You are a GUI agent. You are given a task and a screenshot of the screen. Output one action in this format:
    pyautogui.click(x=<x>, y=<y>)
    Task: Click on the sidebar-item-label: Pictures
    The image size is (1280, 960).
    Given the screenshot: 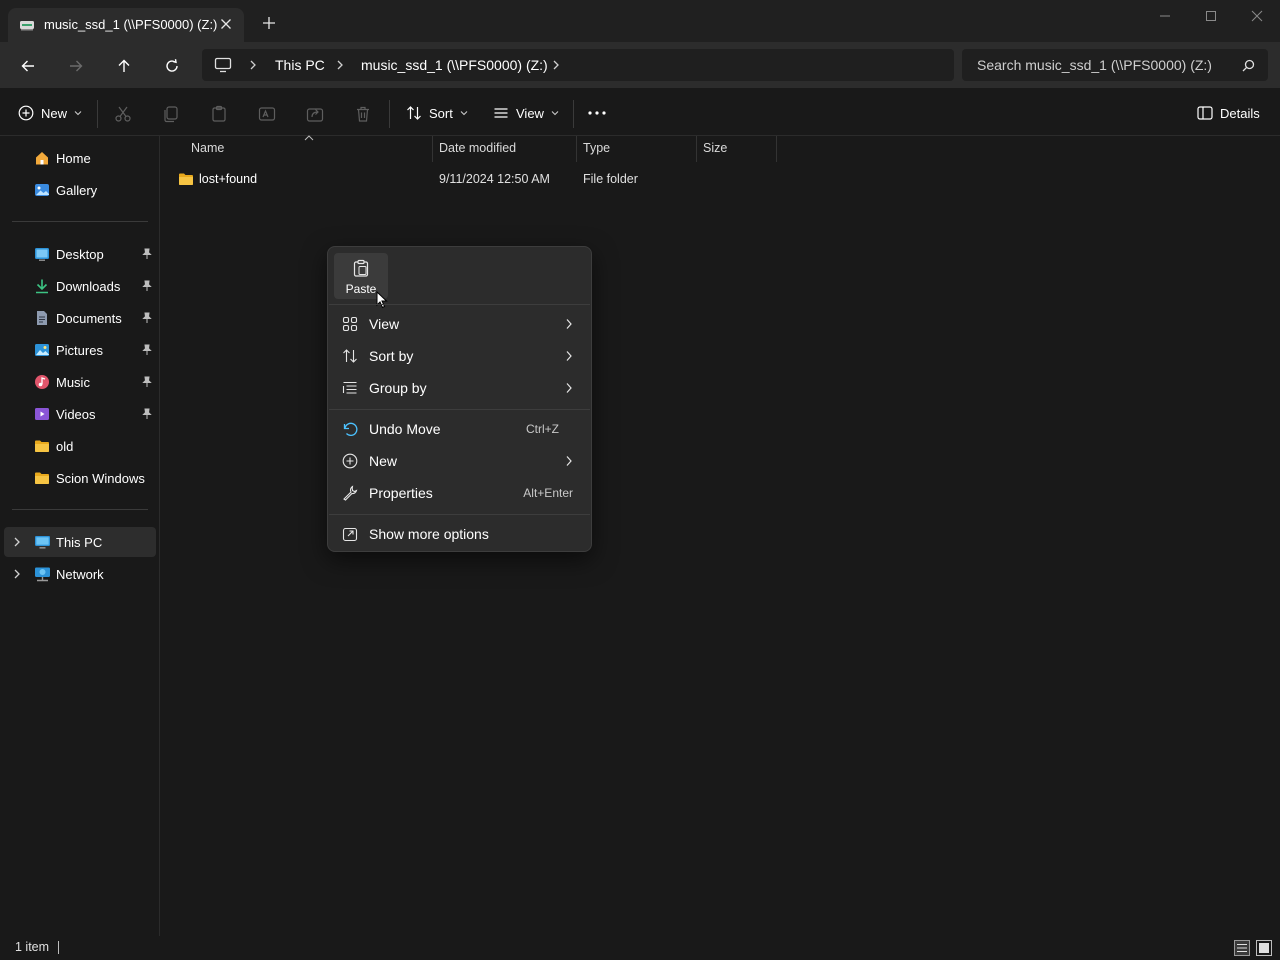 What is the action you would take?
    pyautogui.click(x=79, y=350)
    